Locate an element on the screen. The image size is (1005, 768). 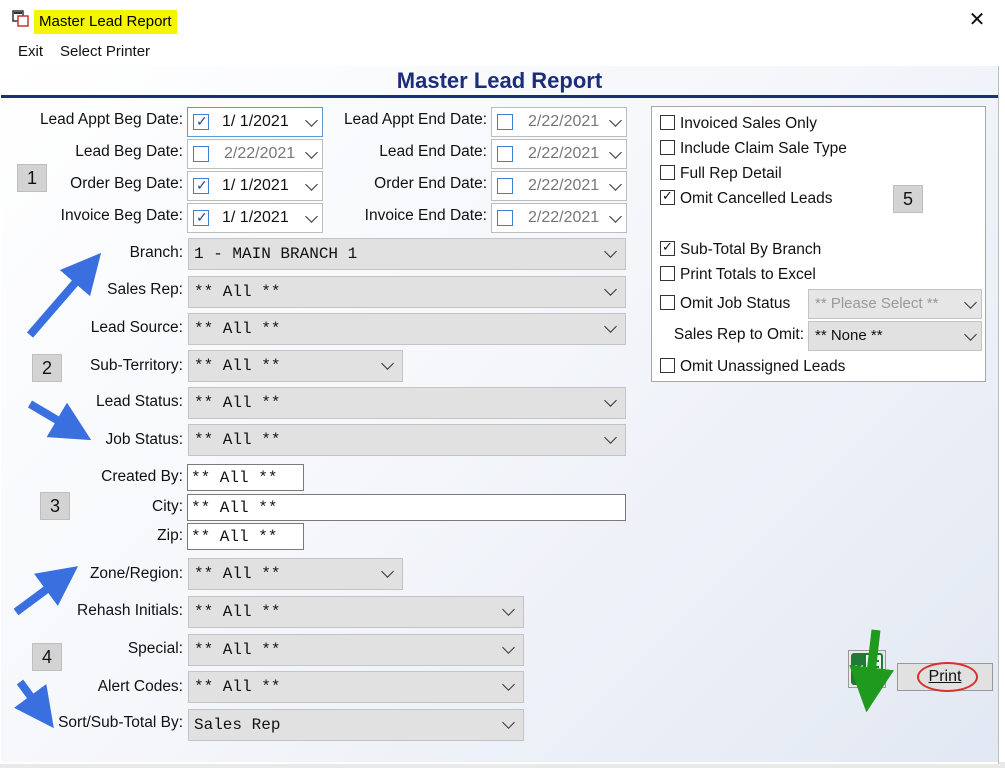
close-button: ✕ is located at coordinates (977, 20).